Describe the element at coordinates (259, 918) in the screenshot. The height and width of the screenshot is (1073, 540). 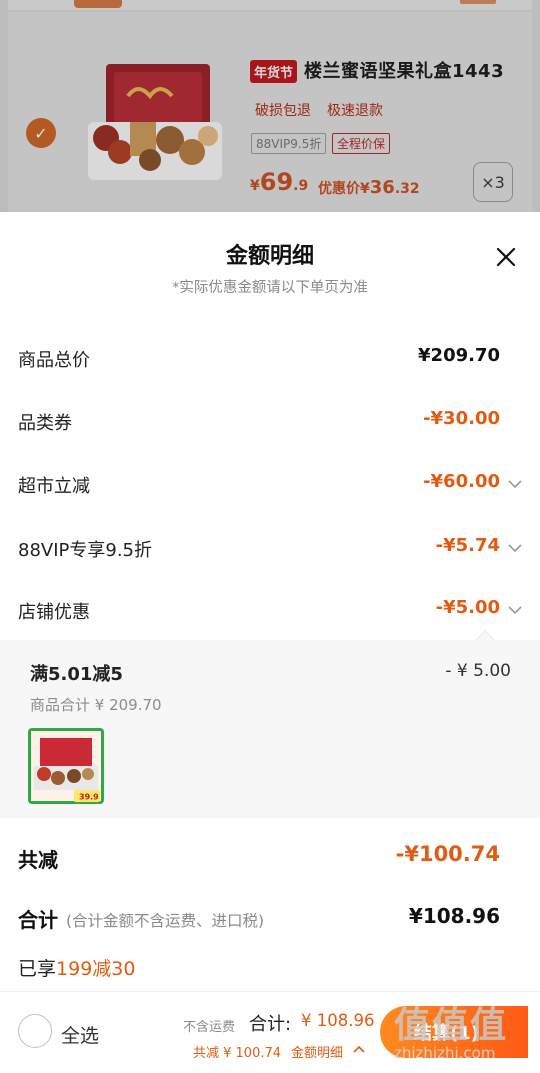
I see `sum-row: 合计 (合计金额不含运费、进口税) ¥108.96` at that location.